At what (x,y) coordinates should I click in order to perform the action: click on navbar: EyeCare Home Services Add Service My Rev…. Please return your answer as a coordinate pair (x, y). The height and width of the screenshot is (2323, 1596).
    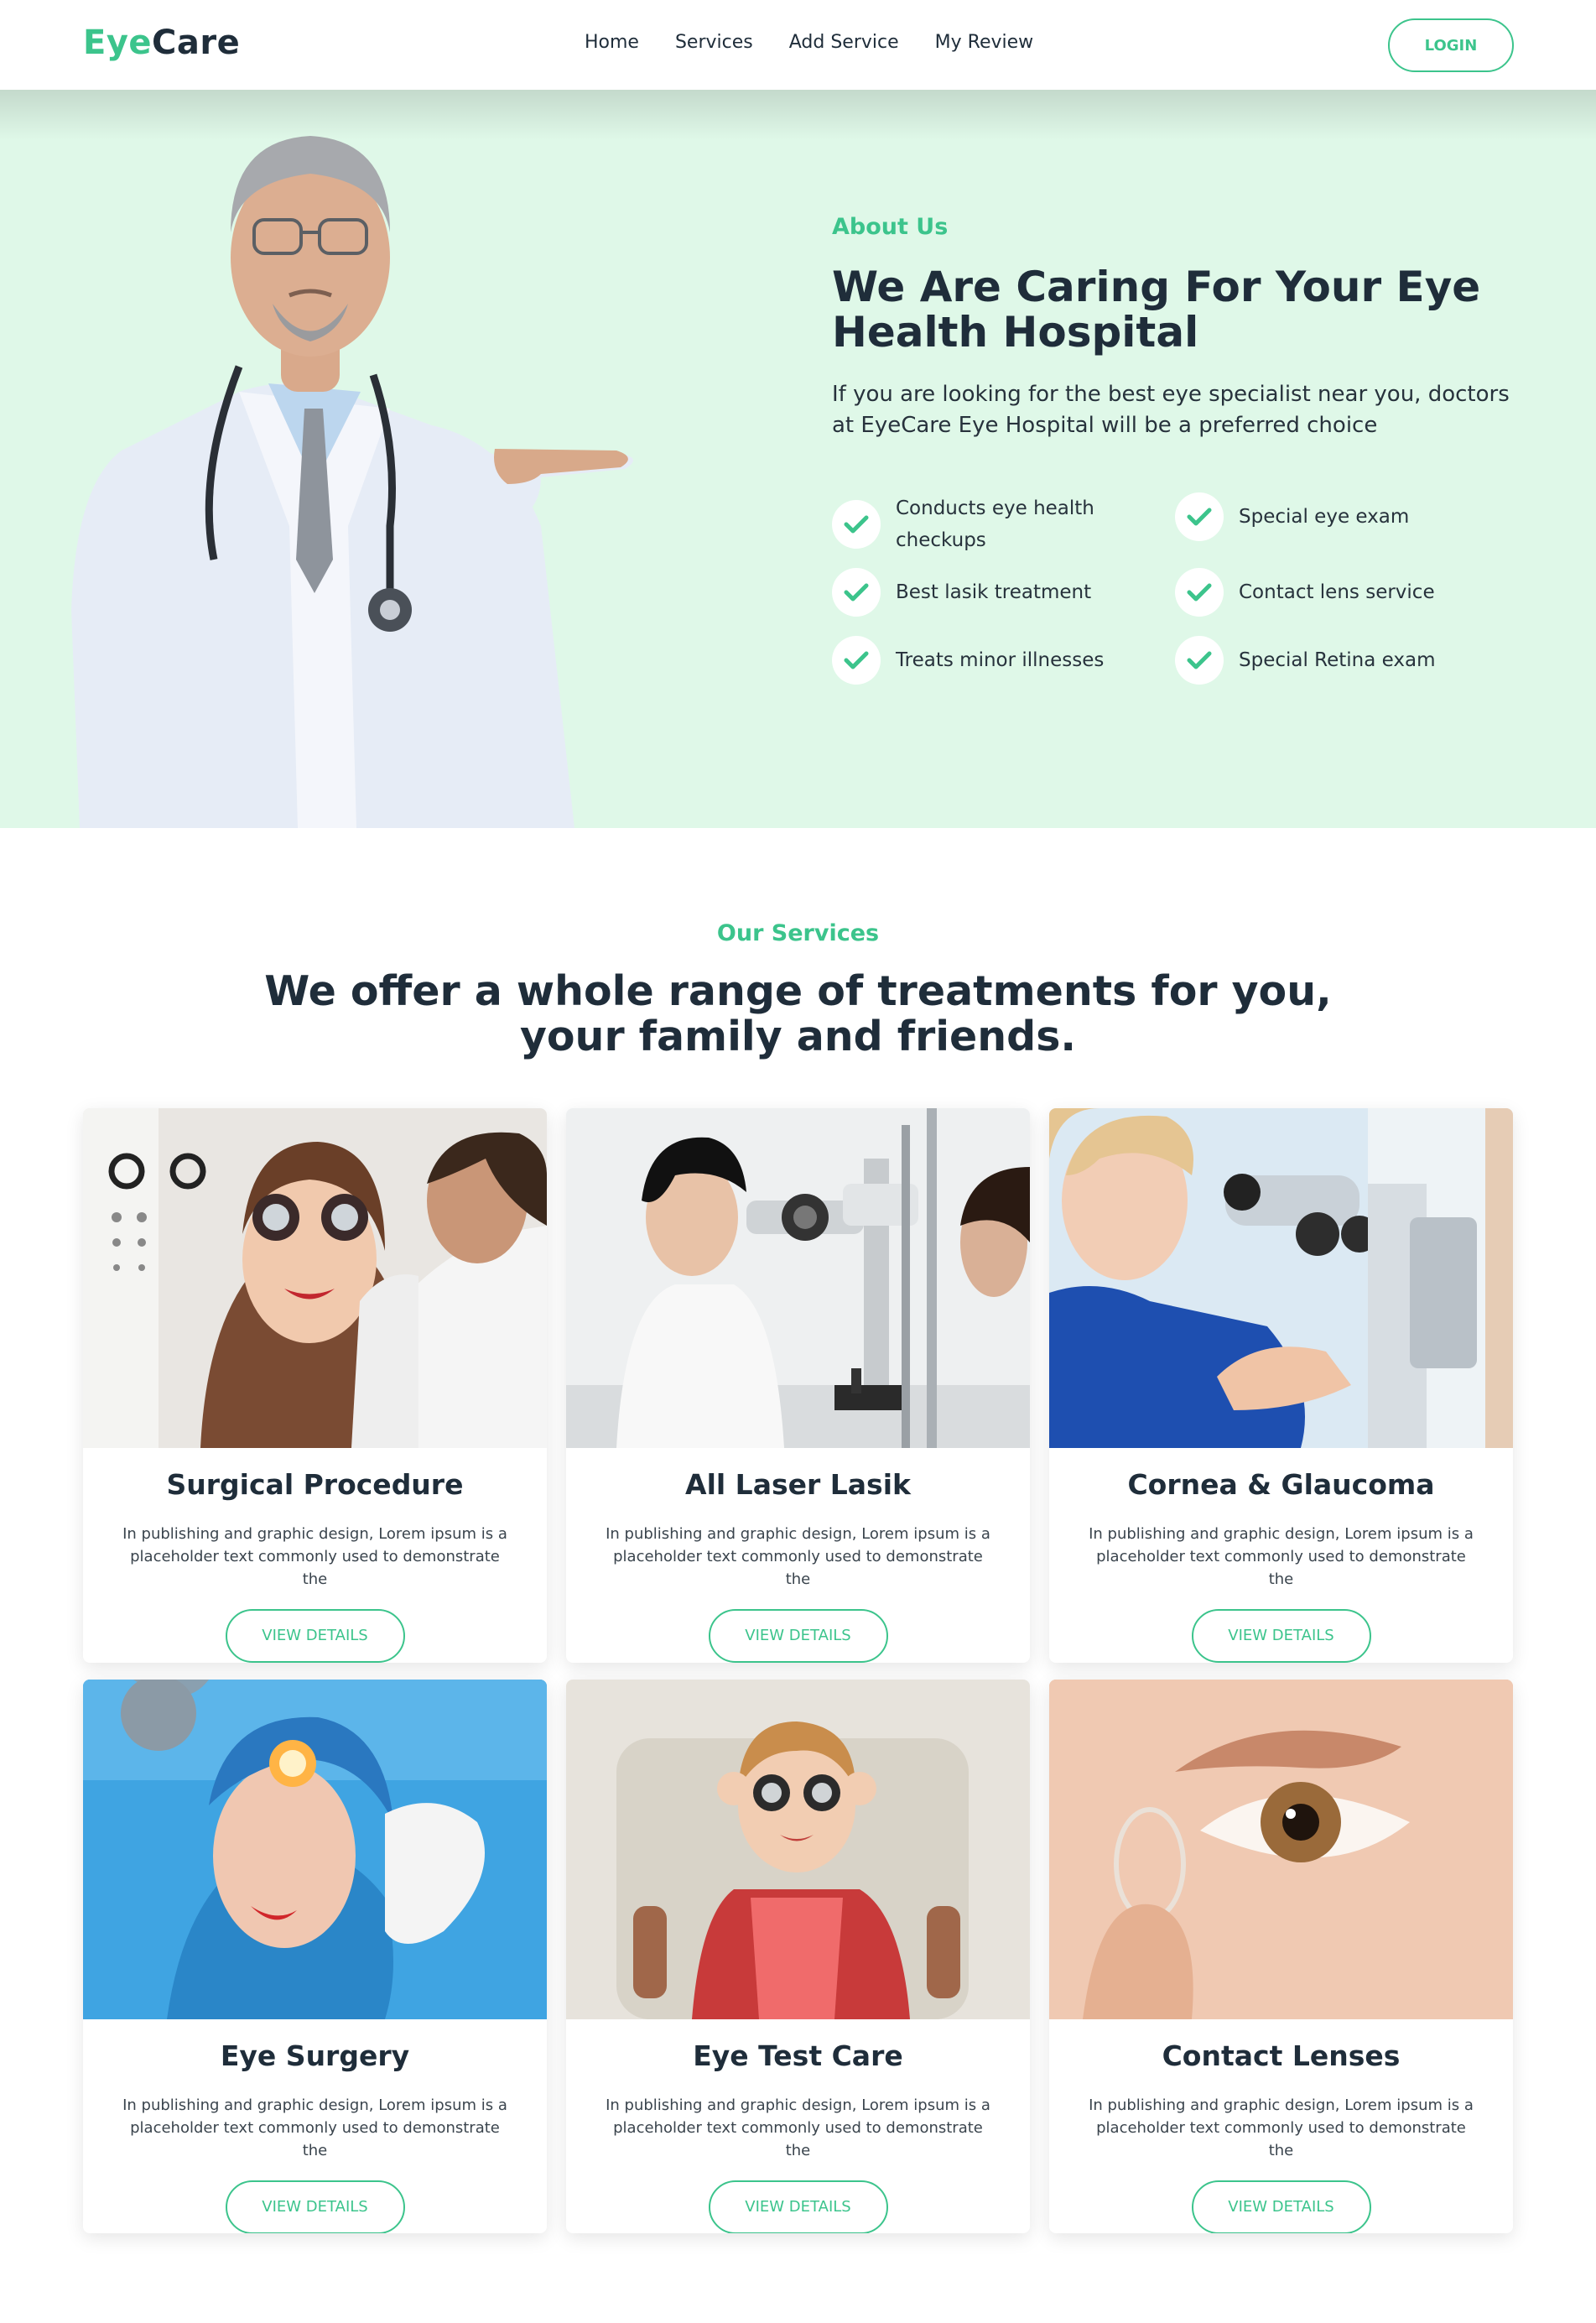
    Looking at the image, I should click on (798, 45).